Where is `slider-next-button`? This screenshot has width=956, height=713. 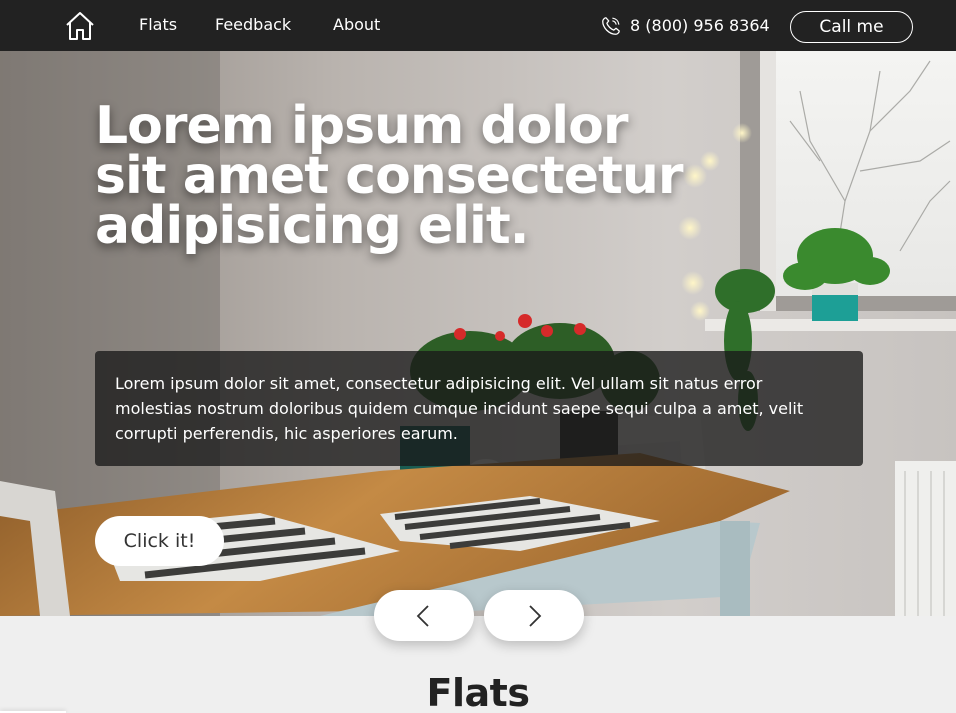 slider-next-button is located at coordinates (534, 615).